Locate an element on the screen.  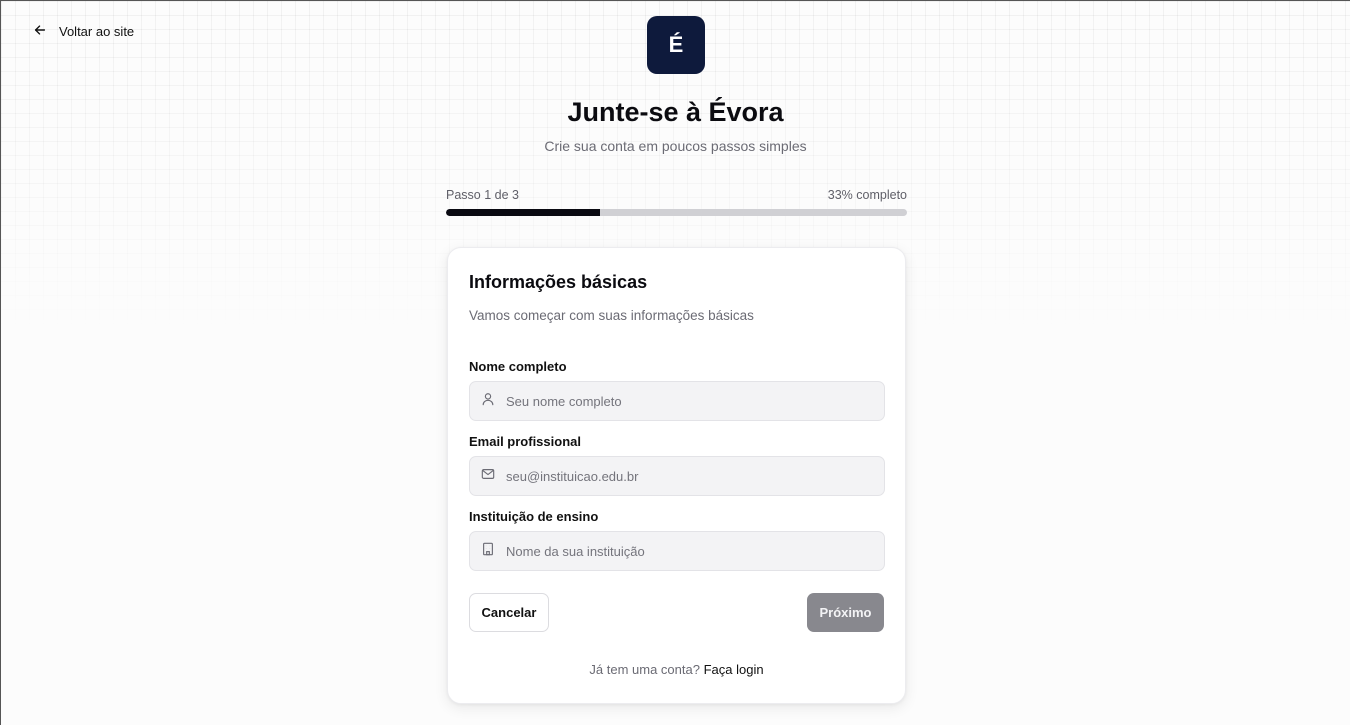
login-link: Faça login is located at coordinates (734, 669).